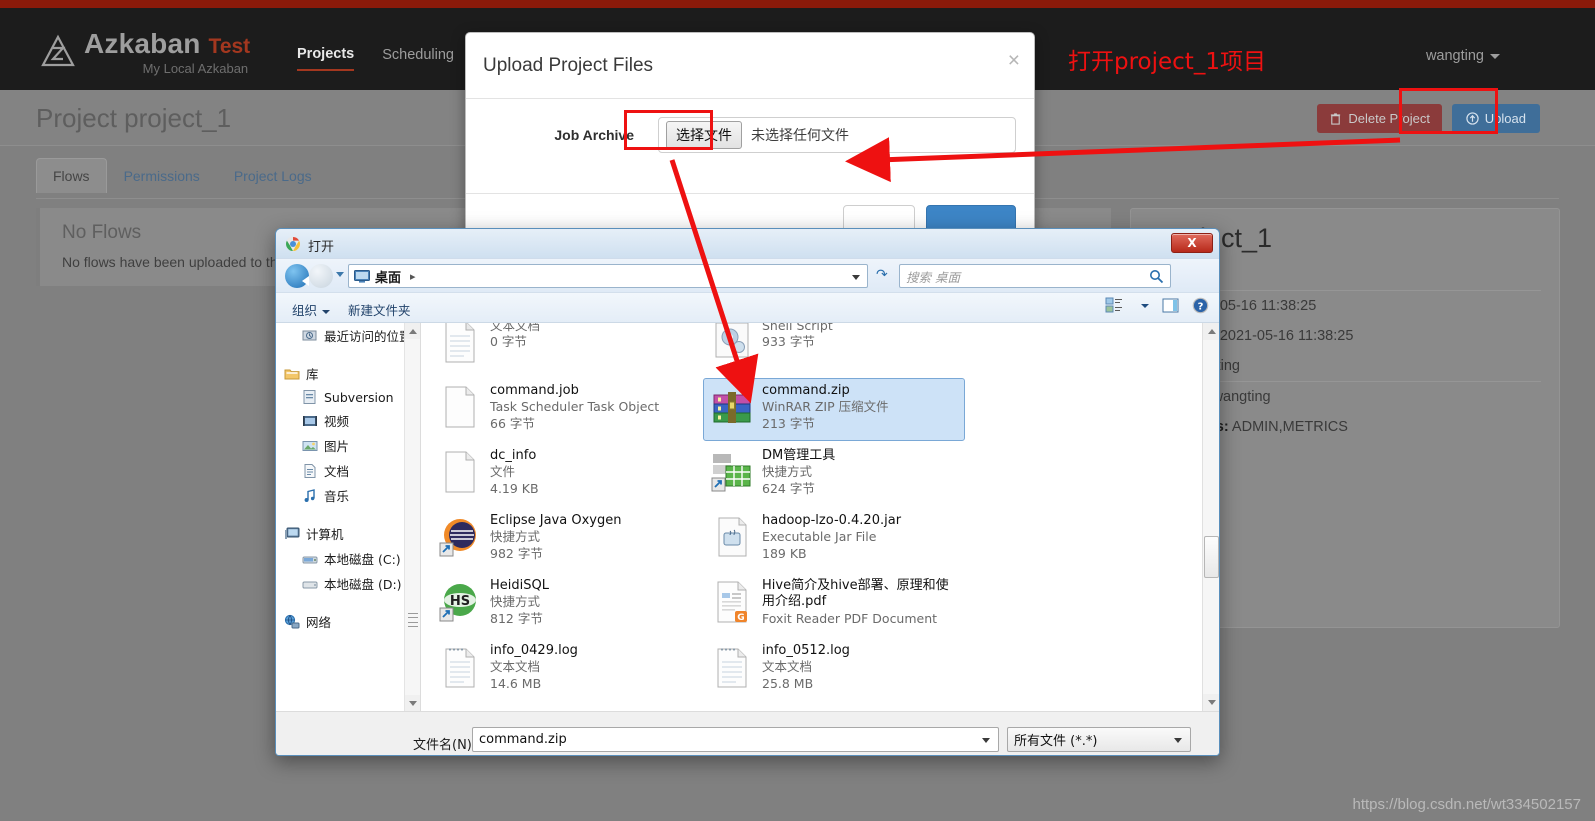  I want to click on winrar-zip-icon, so click(732, 407).